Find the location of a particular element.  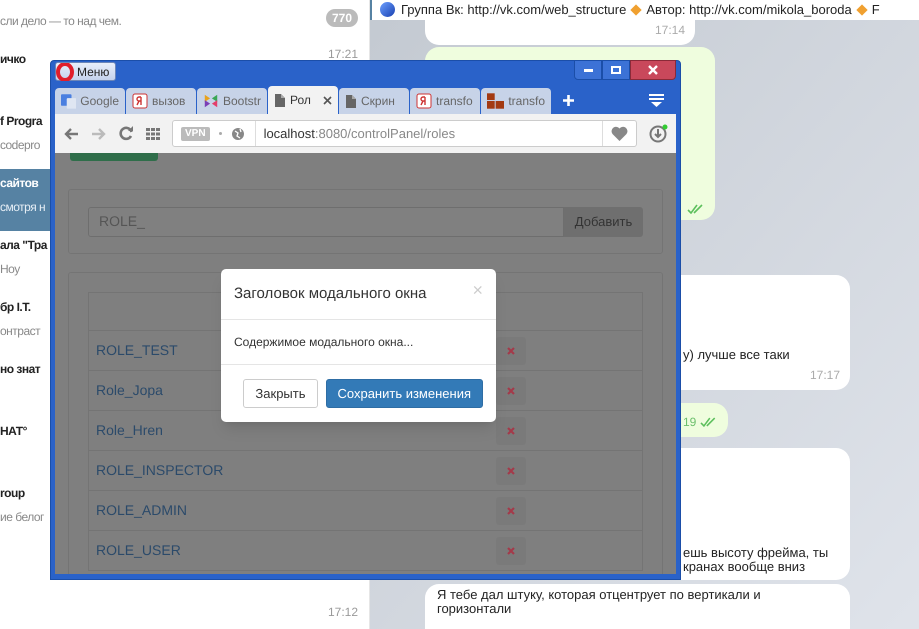

pinned-text: Автор: http://vk.com/mikola_boroda is located at coordinates (749, 10).